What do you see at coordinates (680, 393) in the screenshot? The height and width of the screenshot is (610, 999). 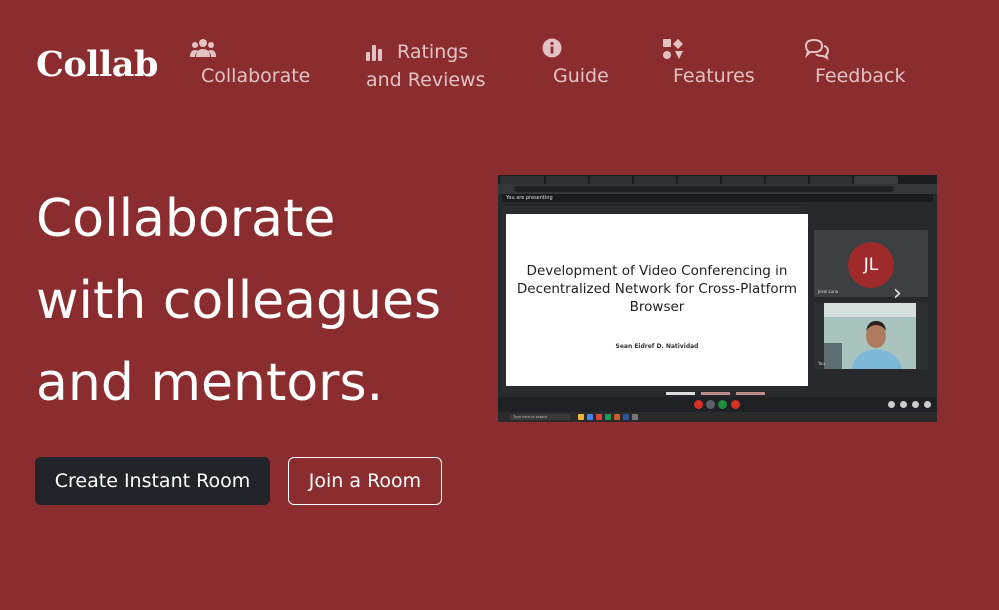 I see `carousel-indicator-active` at bounding box center [680, 393].